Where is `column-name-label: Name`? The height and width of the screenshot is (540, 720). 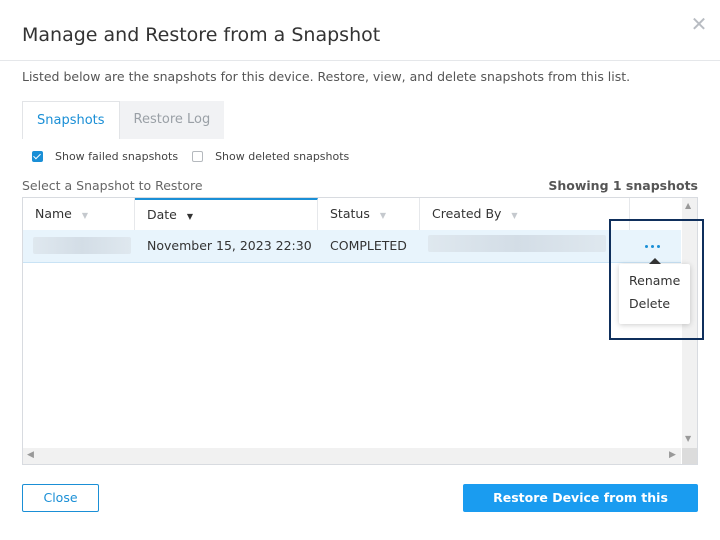 column-name-label: Name is located at coordinates (53, 213).